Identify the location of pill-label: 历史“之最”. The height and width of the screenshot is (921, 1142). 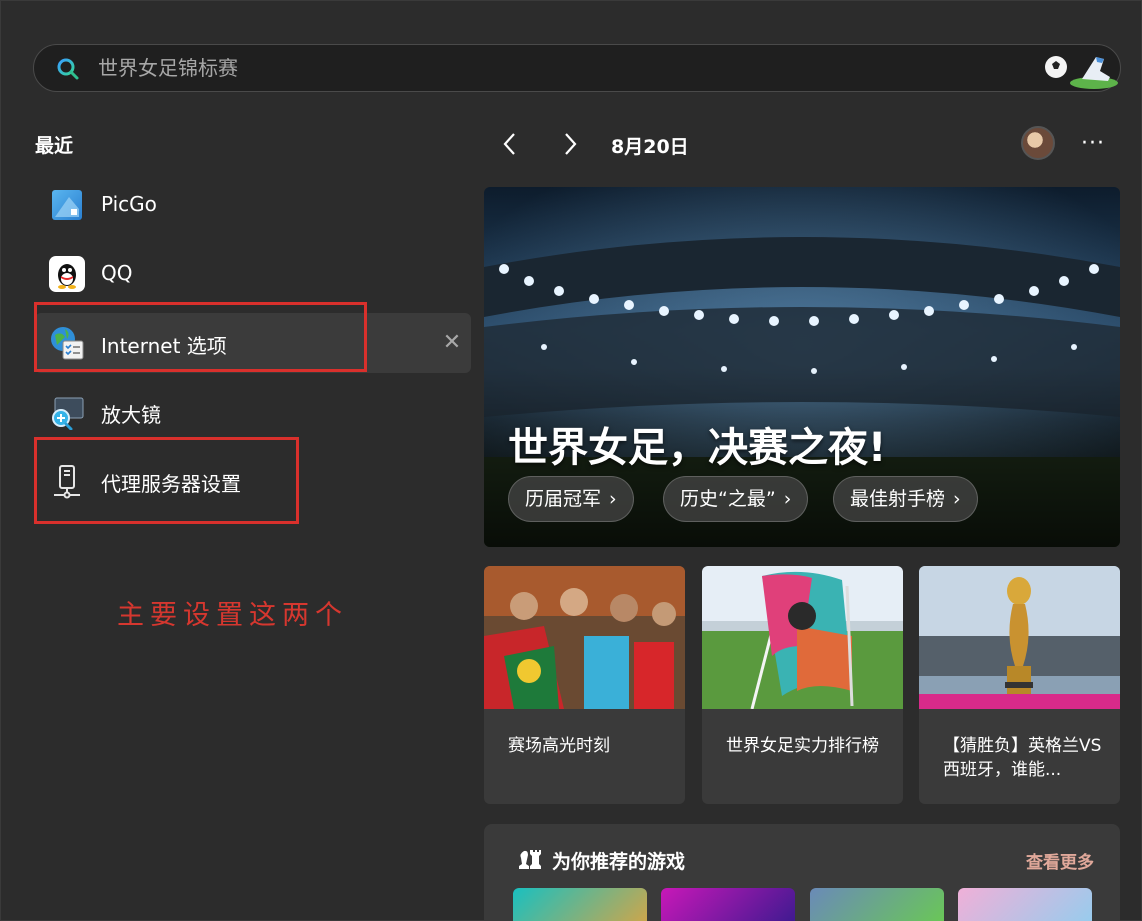
(728, 499).